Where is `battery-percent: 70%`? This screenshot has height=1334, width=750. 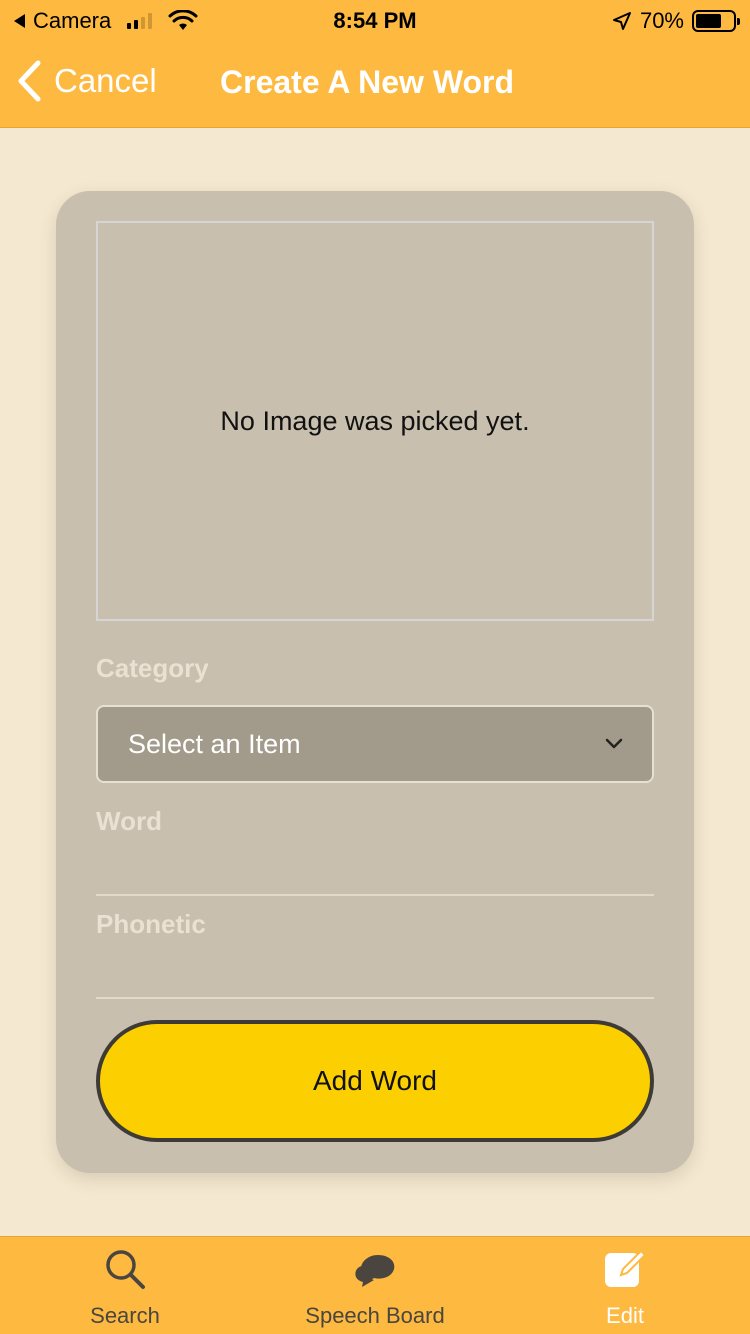
battery-percent: 70% is located at coordinates (661, 20).